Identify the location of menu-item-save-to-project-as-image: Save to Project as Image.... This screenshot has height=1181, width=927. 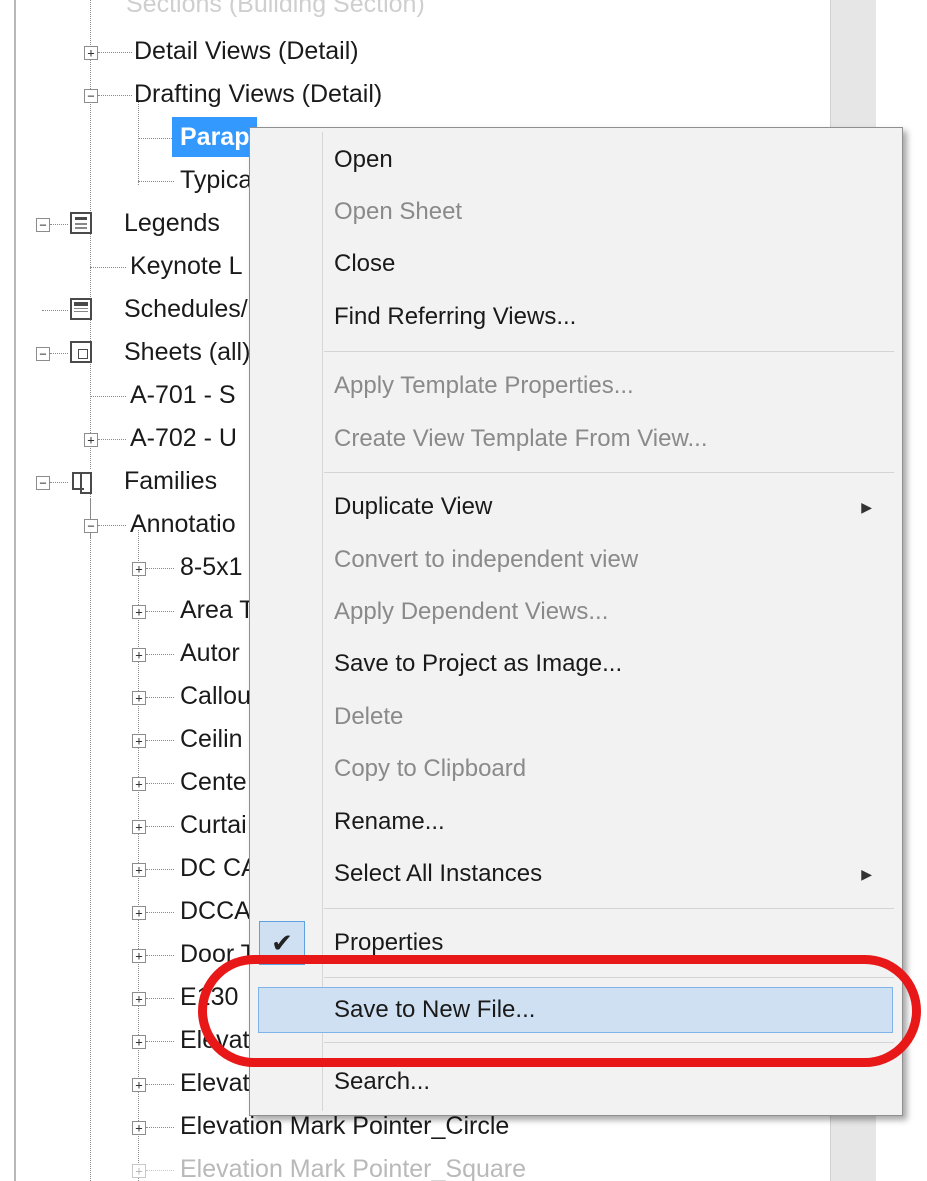
(576, 664).